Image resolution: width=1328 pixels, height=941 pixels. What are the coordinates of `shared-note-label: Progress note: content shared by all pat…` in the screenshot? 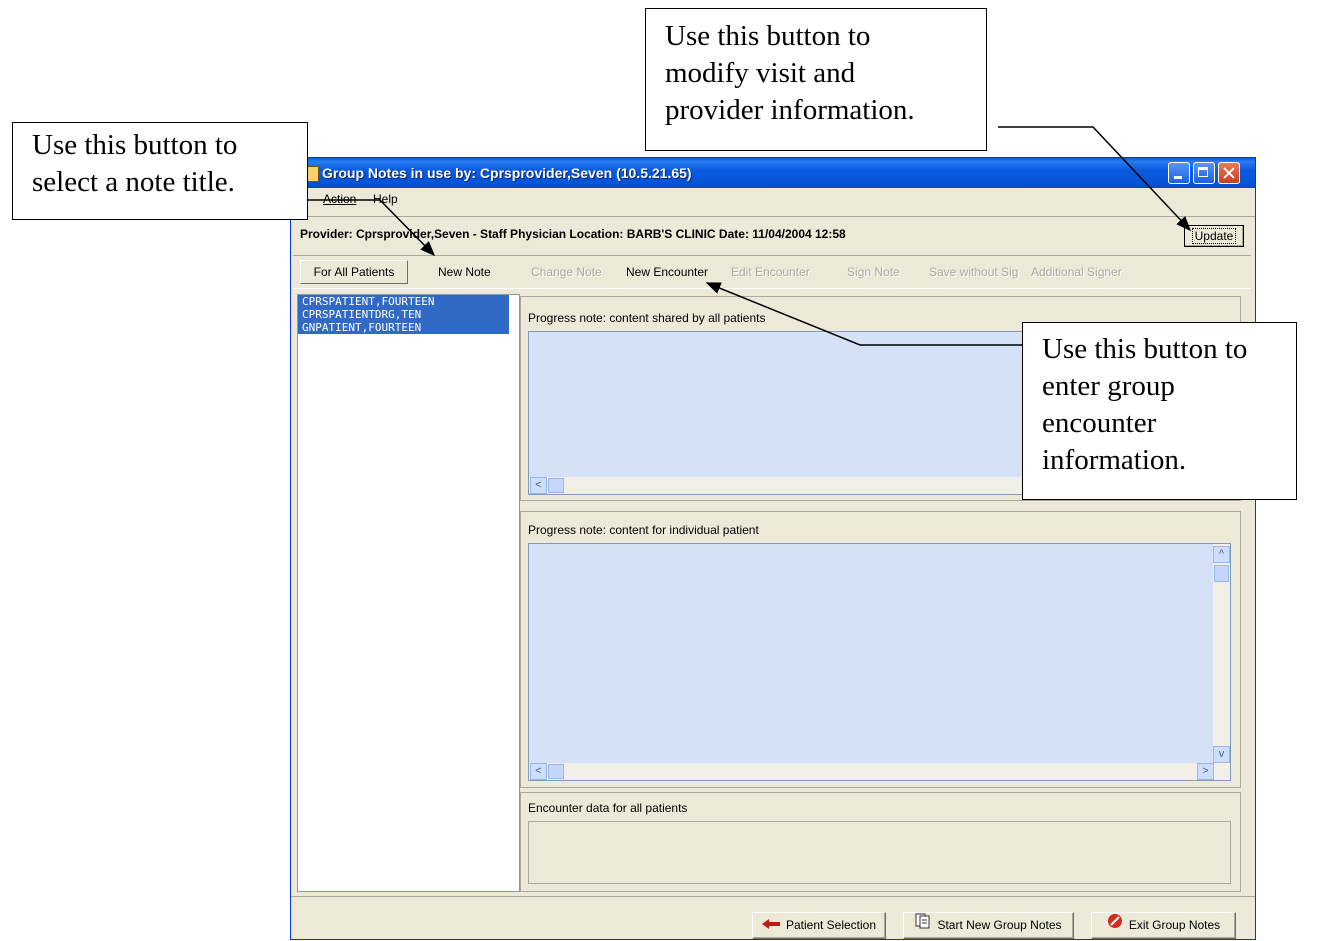 It's located at (647, 318).